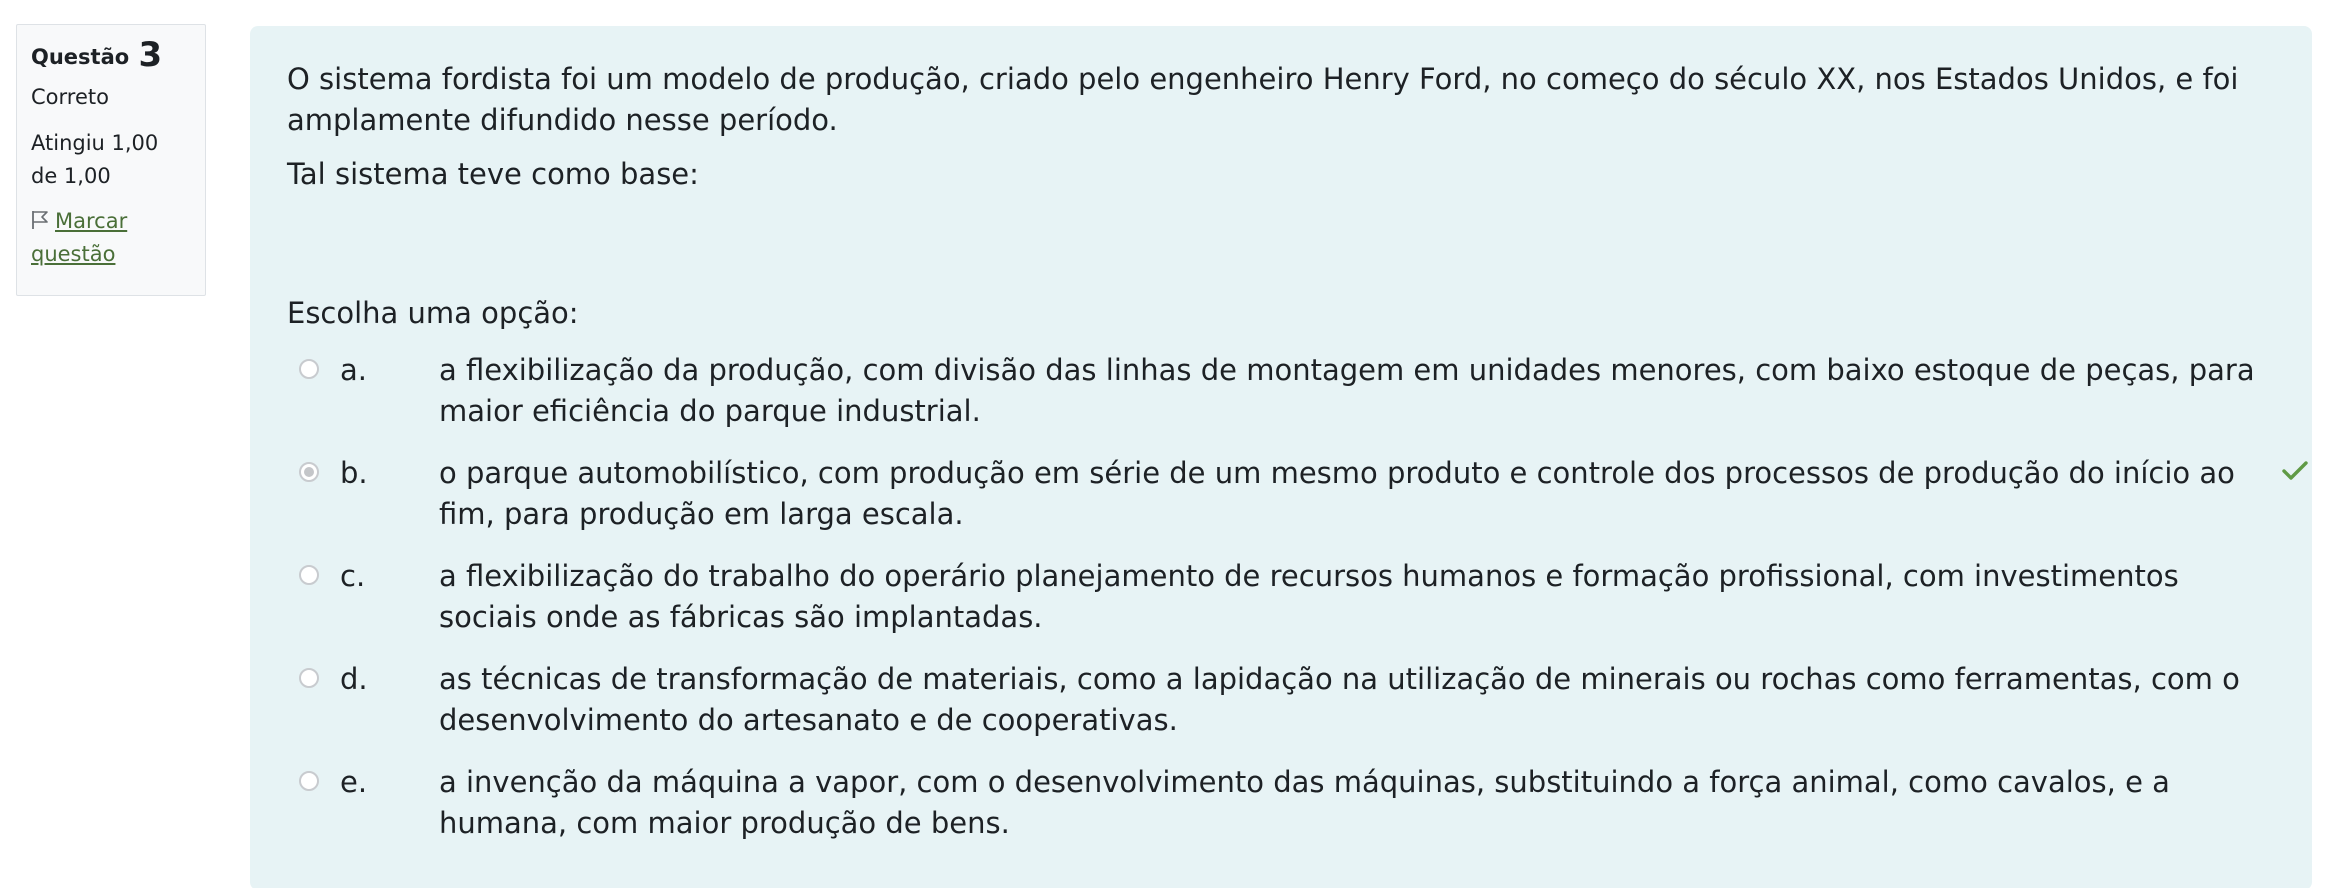 This screenshot has width=2330, height=888. Describe the element at coordinates (353, 370) in the screenshot. I see `option-letter: a.` at that location.